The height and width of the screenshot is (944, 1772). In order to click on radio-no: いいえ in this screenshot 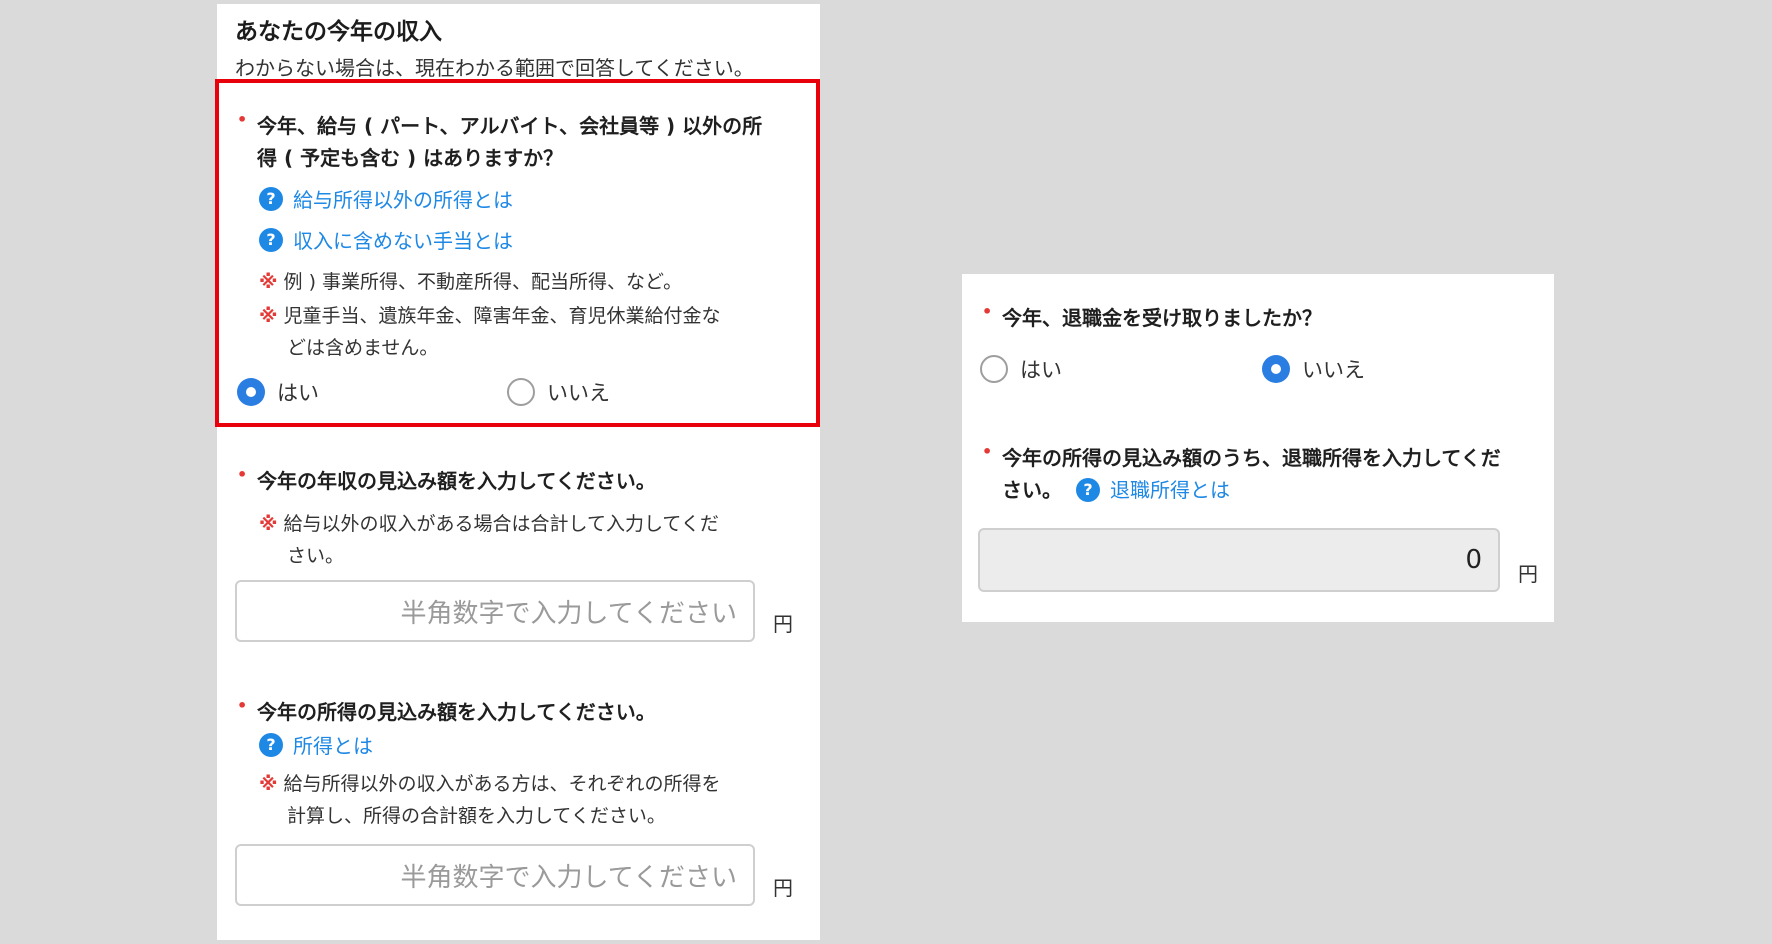, I will do `click(1313, 369)`.